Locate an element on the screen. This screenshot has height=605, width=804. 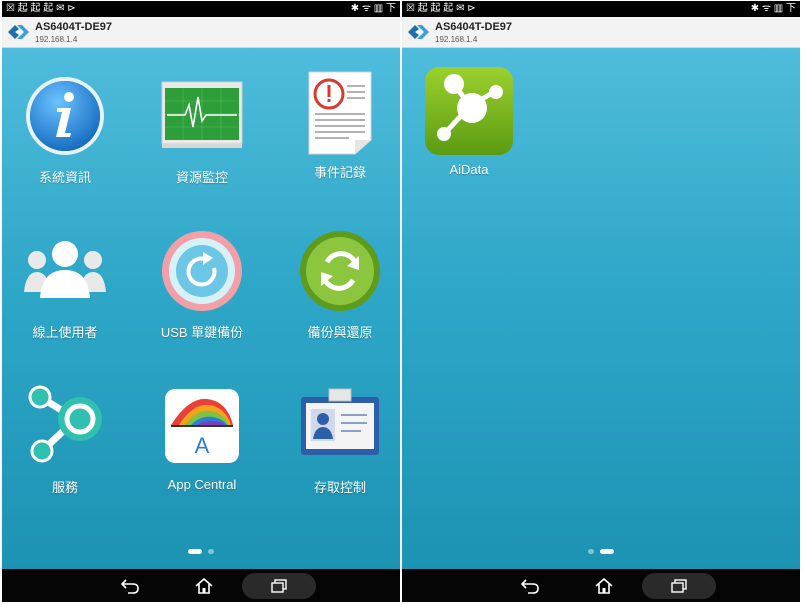
app-access-control: 存取控制 is located at coordinates (340, 440).